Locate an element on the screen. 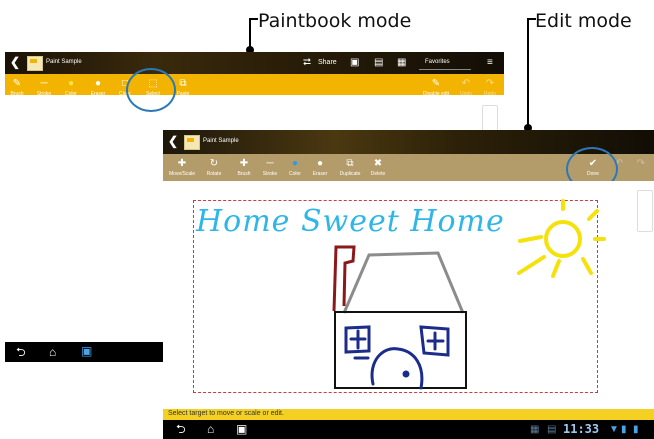 The image size is (654, 439). tool-move-scale: ✚ Move/Scale is located at coordinates (182, 167).